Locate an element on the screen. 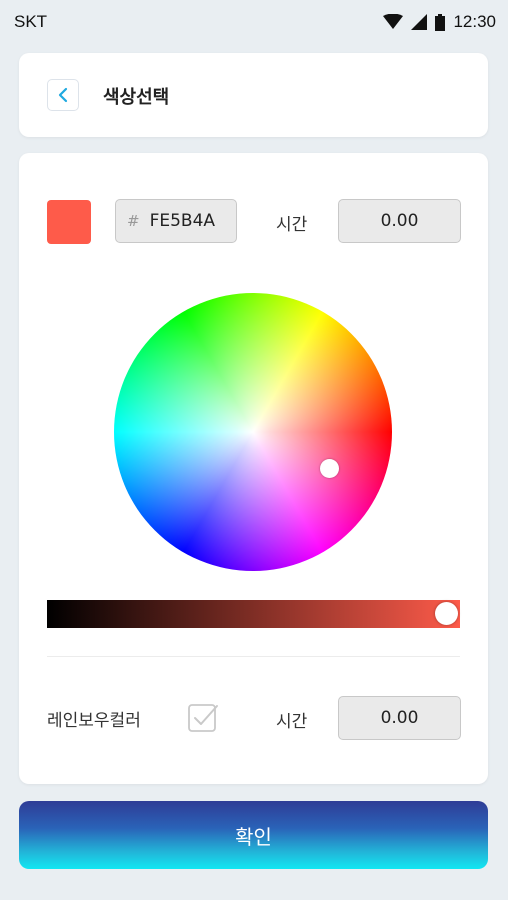 The width and height of the screenshot is (508, 900). rainbow-time-label: 시간 is located at coordinates (292, 722).